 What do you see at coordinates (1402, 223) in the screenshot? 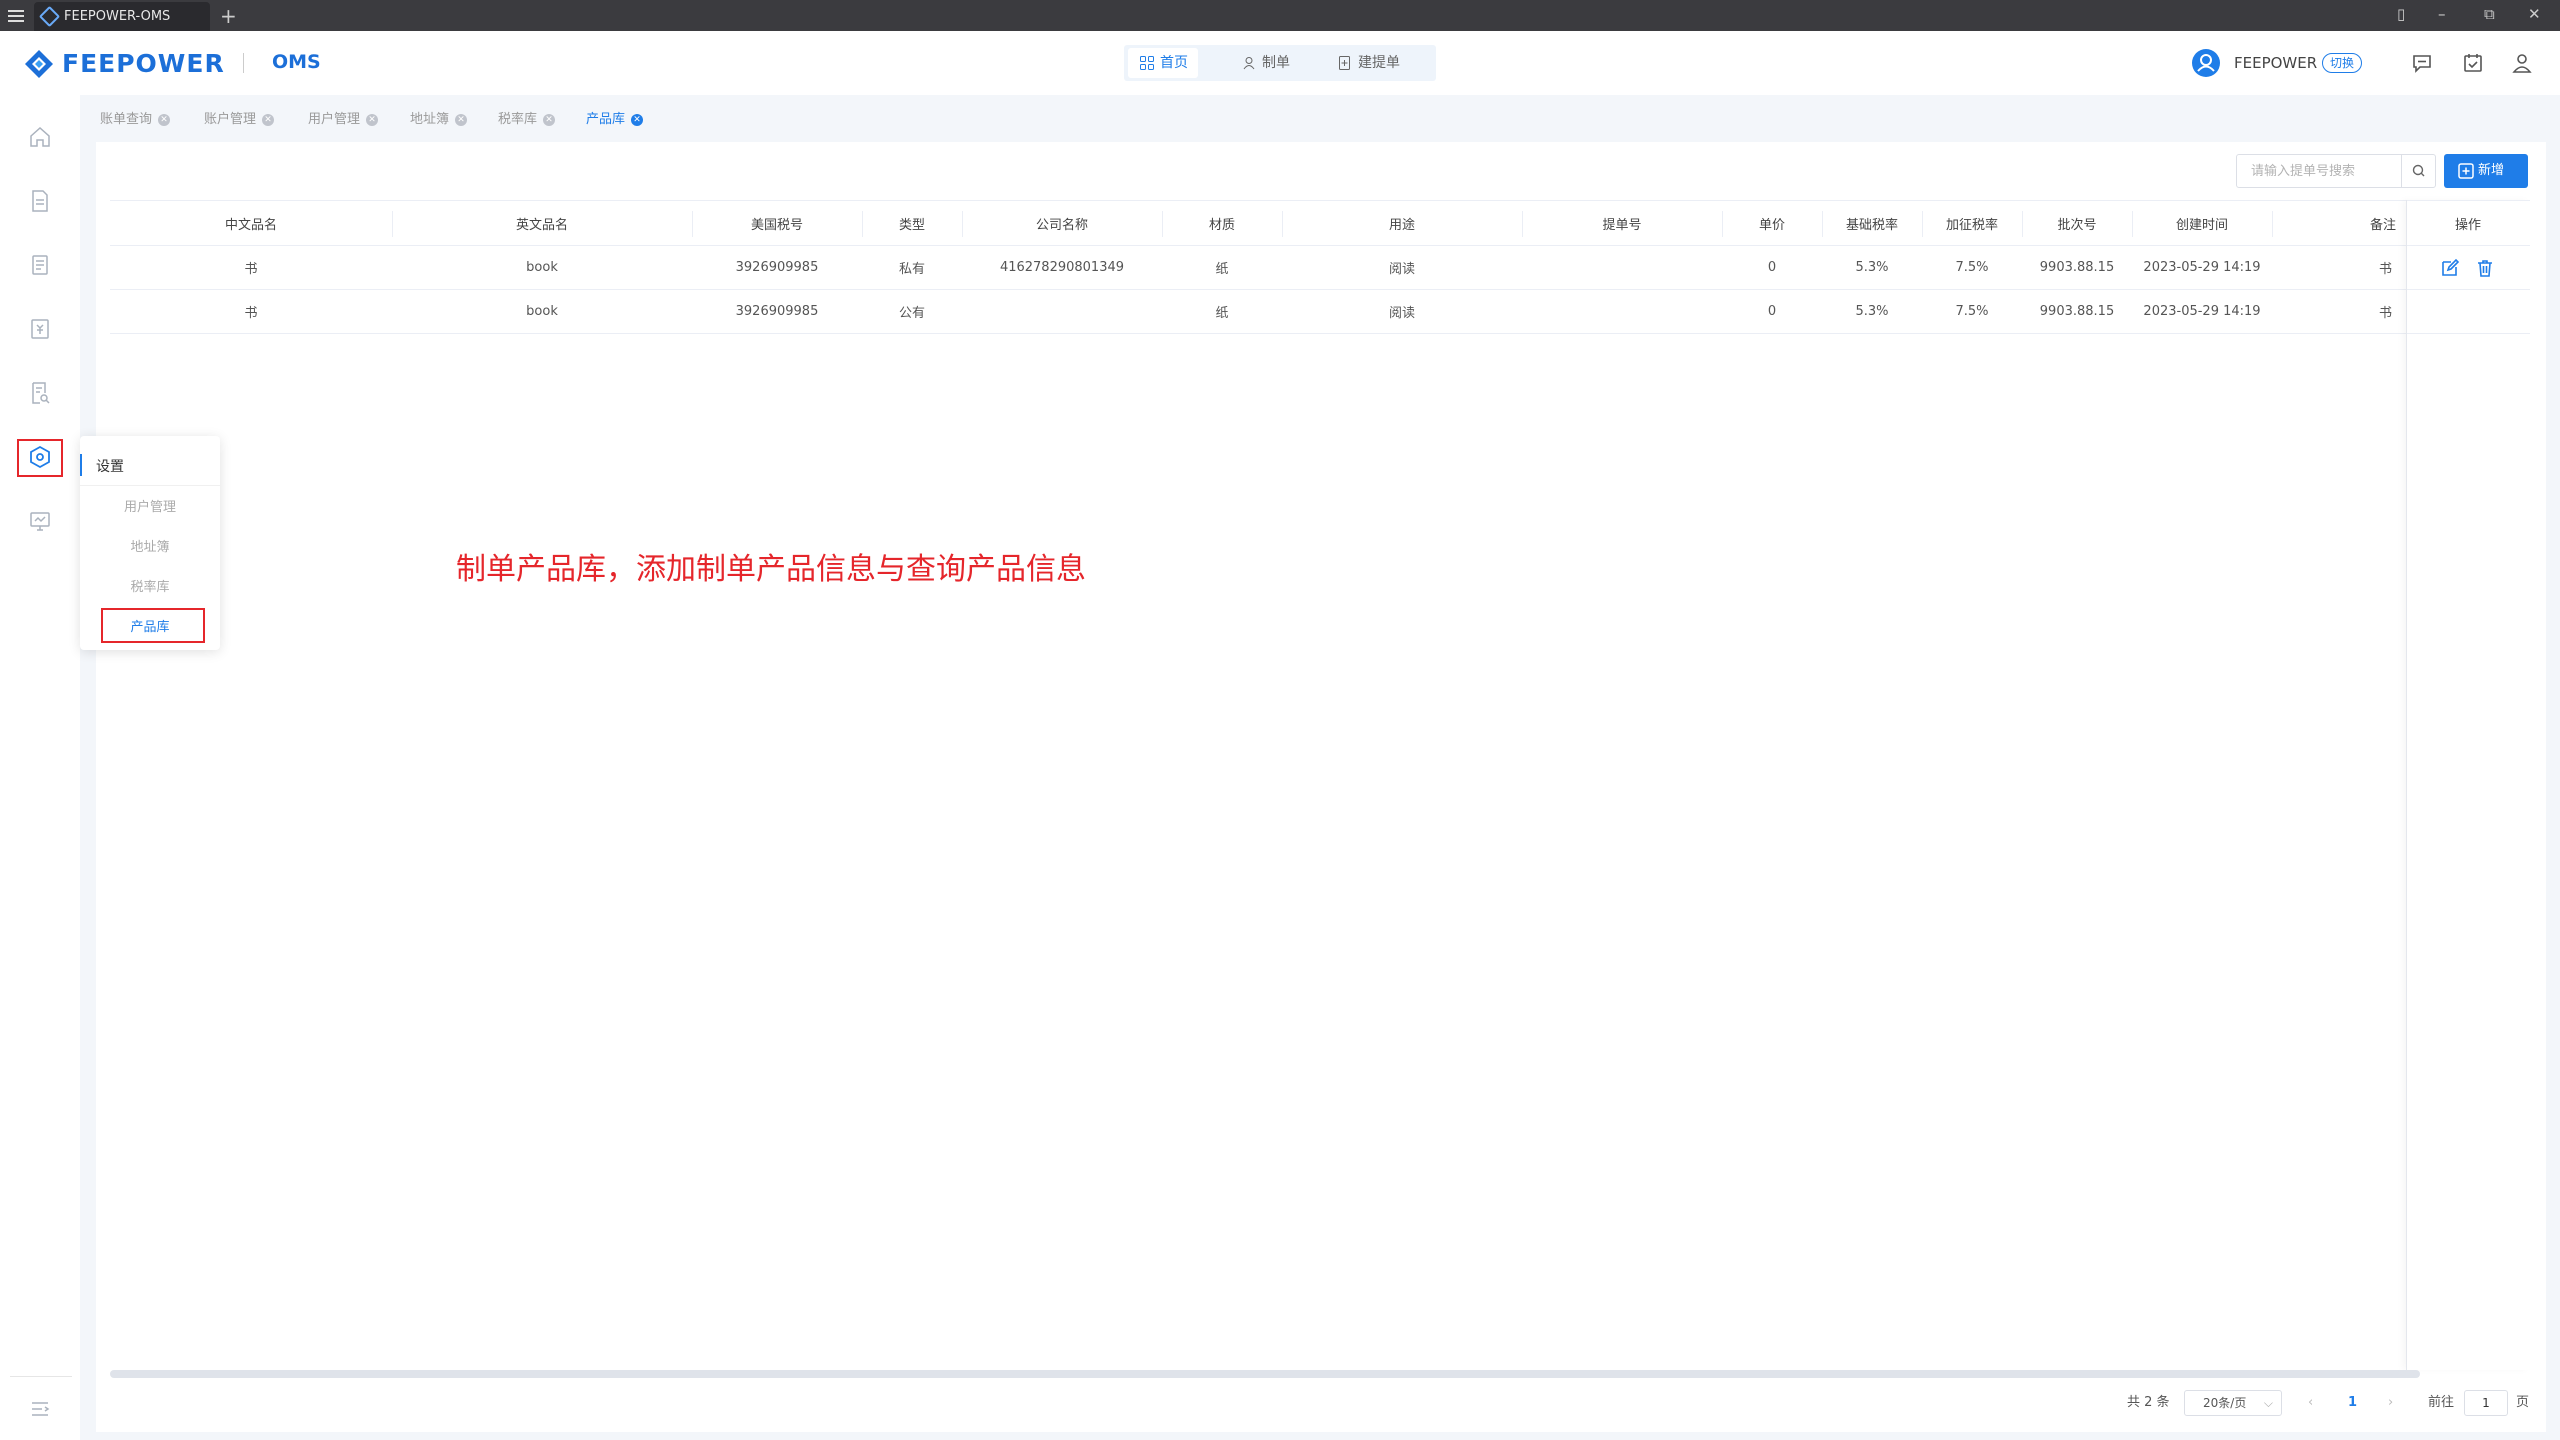
I see `col-header: 用途` at bounding box center [1402, 223].